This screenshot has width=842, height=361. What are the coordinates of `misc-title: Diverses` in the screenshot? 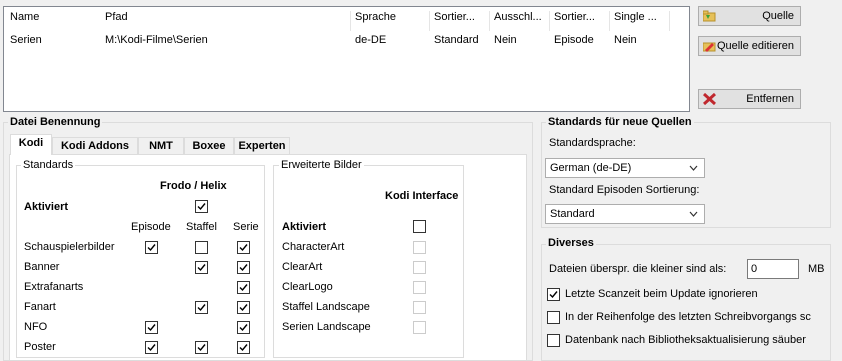 It's located at (571, 243).